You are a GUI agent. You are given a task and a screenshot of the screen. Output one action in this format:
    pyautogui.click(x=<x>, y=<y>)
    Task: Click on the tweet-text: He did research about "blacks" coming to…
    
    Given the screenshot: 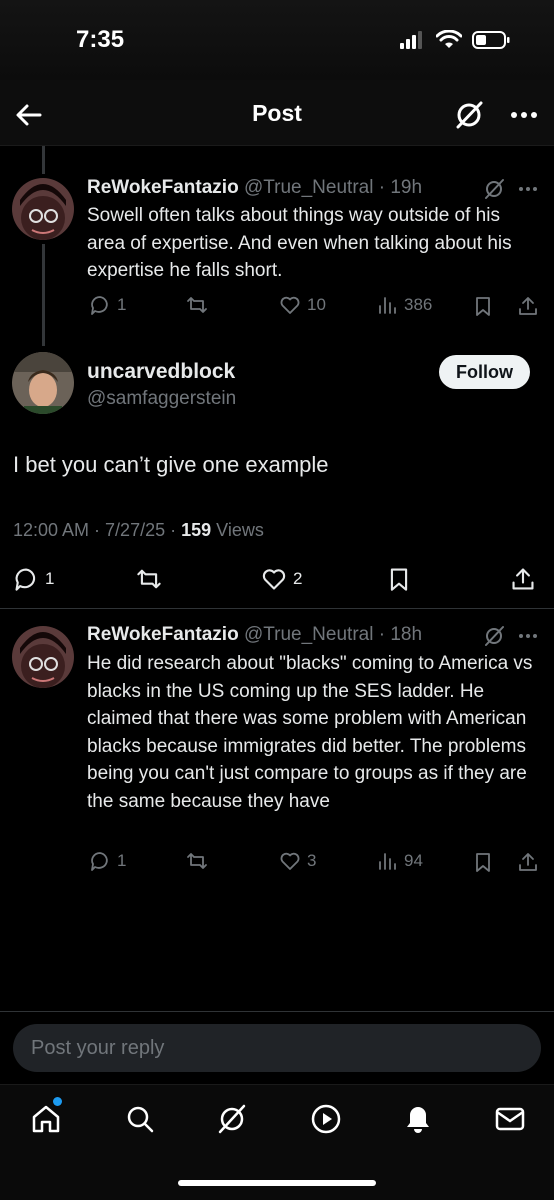 What is the action you would take?
    pyautogui.click(x=310, y=732)
    